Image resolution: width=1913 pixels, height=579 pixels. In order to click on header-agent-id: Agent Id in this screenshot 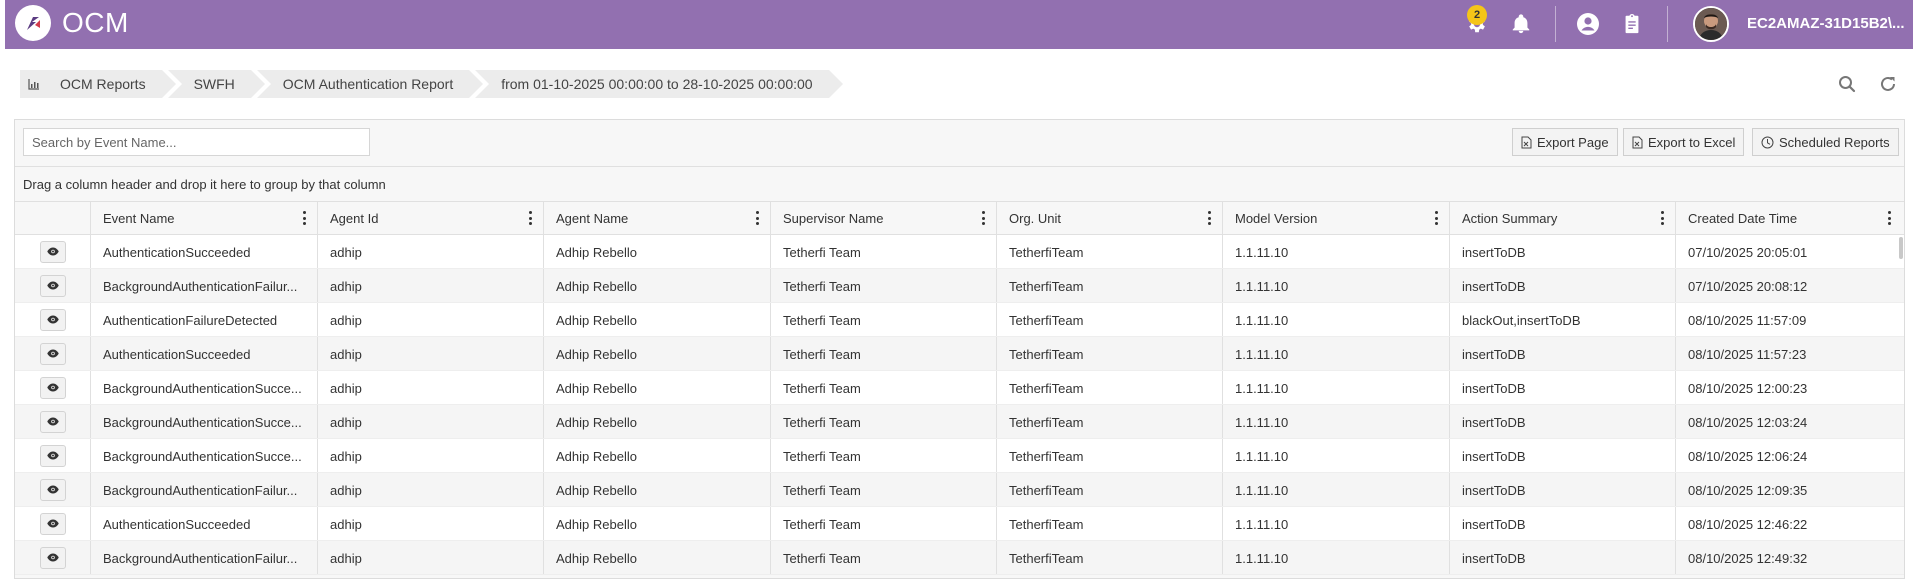, I will do `click(430, 218)`.